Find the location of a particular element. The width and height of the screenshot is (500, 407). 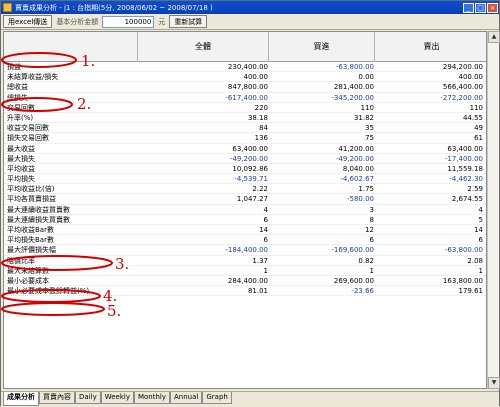

cell-buy: 8 is located at coordinates (371, 219).